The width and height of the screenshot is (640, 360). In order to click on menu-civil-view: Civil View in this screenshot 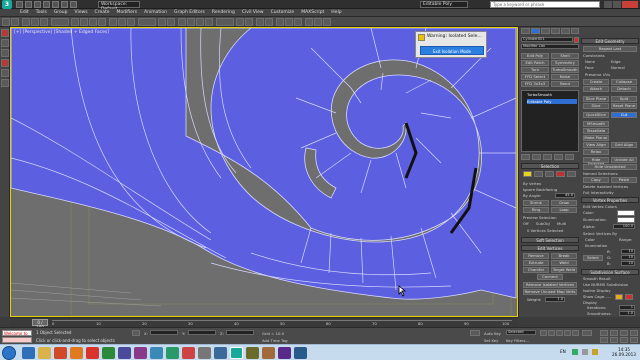, I will do `click(253, 12)`.